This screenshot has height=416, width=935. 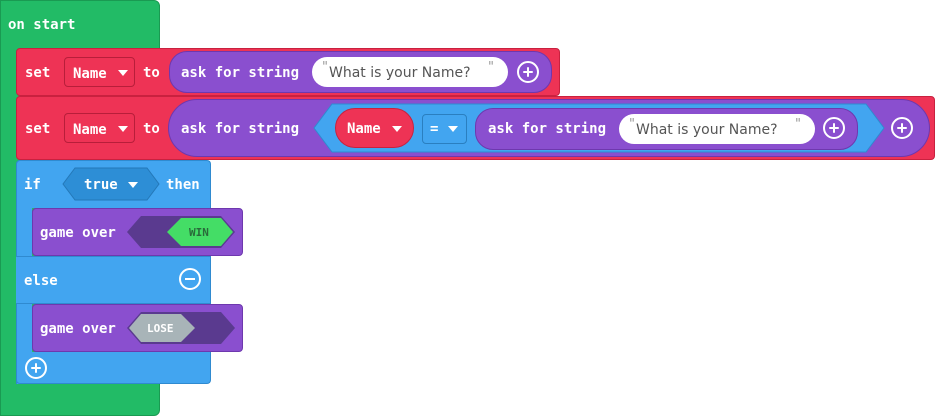 What do you see at coordinates (41, 281) in the screenshot?
I see `else-label: else` at bounding box center [41, 281].